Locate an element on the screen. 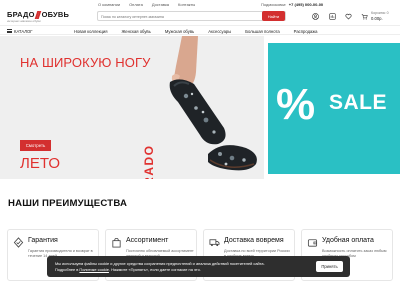 The height and width of the screenshot is (281, 400). nav-item-men: Мужская обувь is located at coordinates (179, 31).